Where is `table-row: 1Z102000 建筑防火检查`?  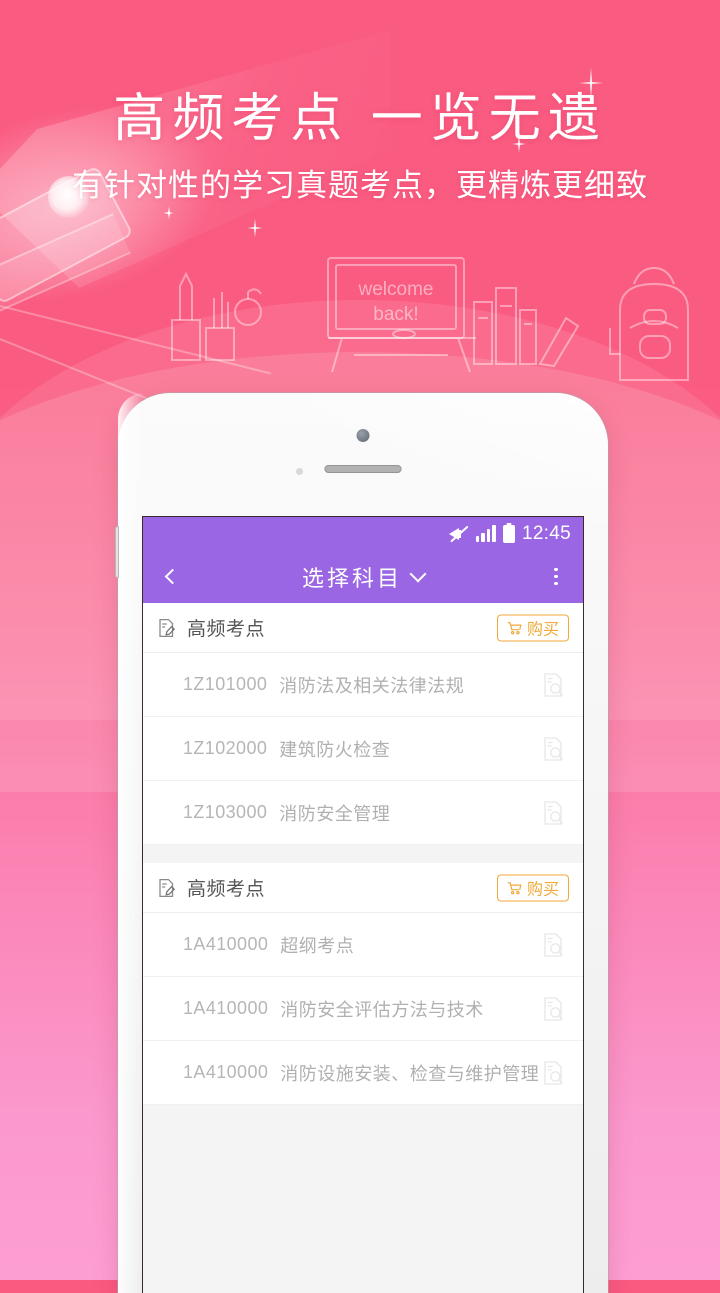
table-row: 1Z102000 建筑防火检查 is located at coordinates (363, 749).